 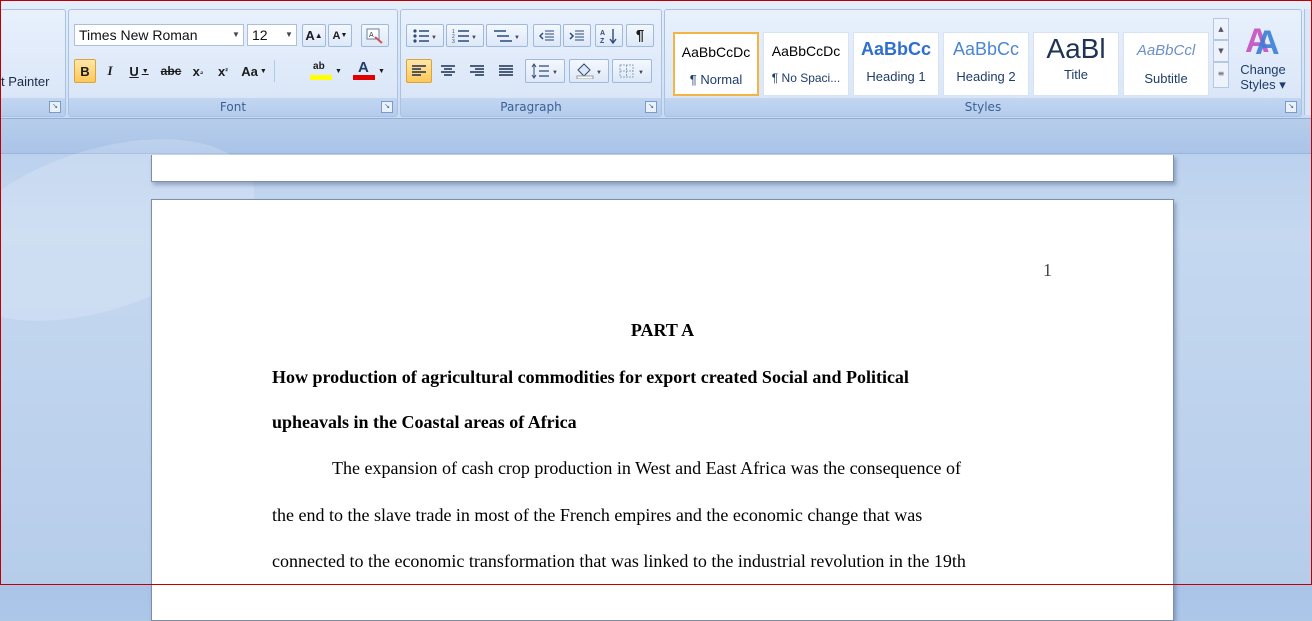 I want to click on style-subtitle: AaBbCcl Subtitle, so click(x=1166, y=64).